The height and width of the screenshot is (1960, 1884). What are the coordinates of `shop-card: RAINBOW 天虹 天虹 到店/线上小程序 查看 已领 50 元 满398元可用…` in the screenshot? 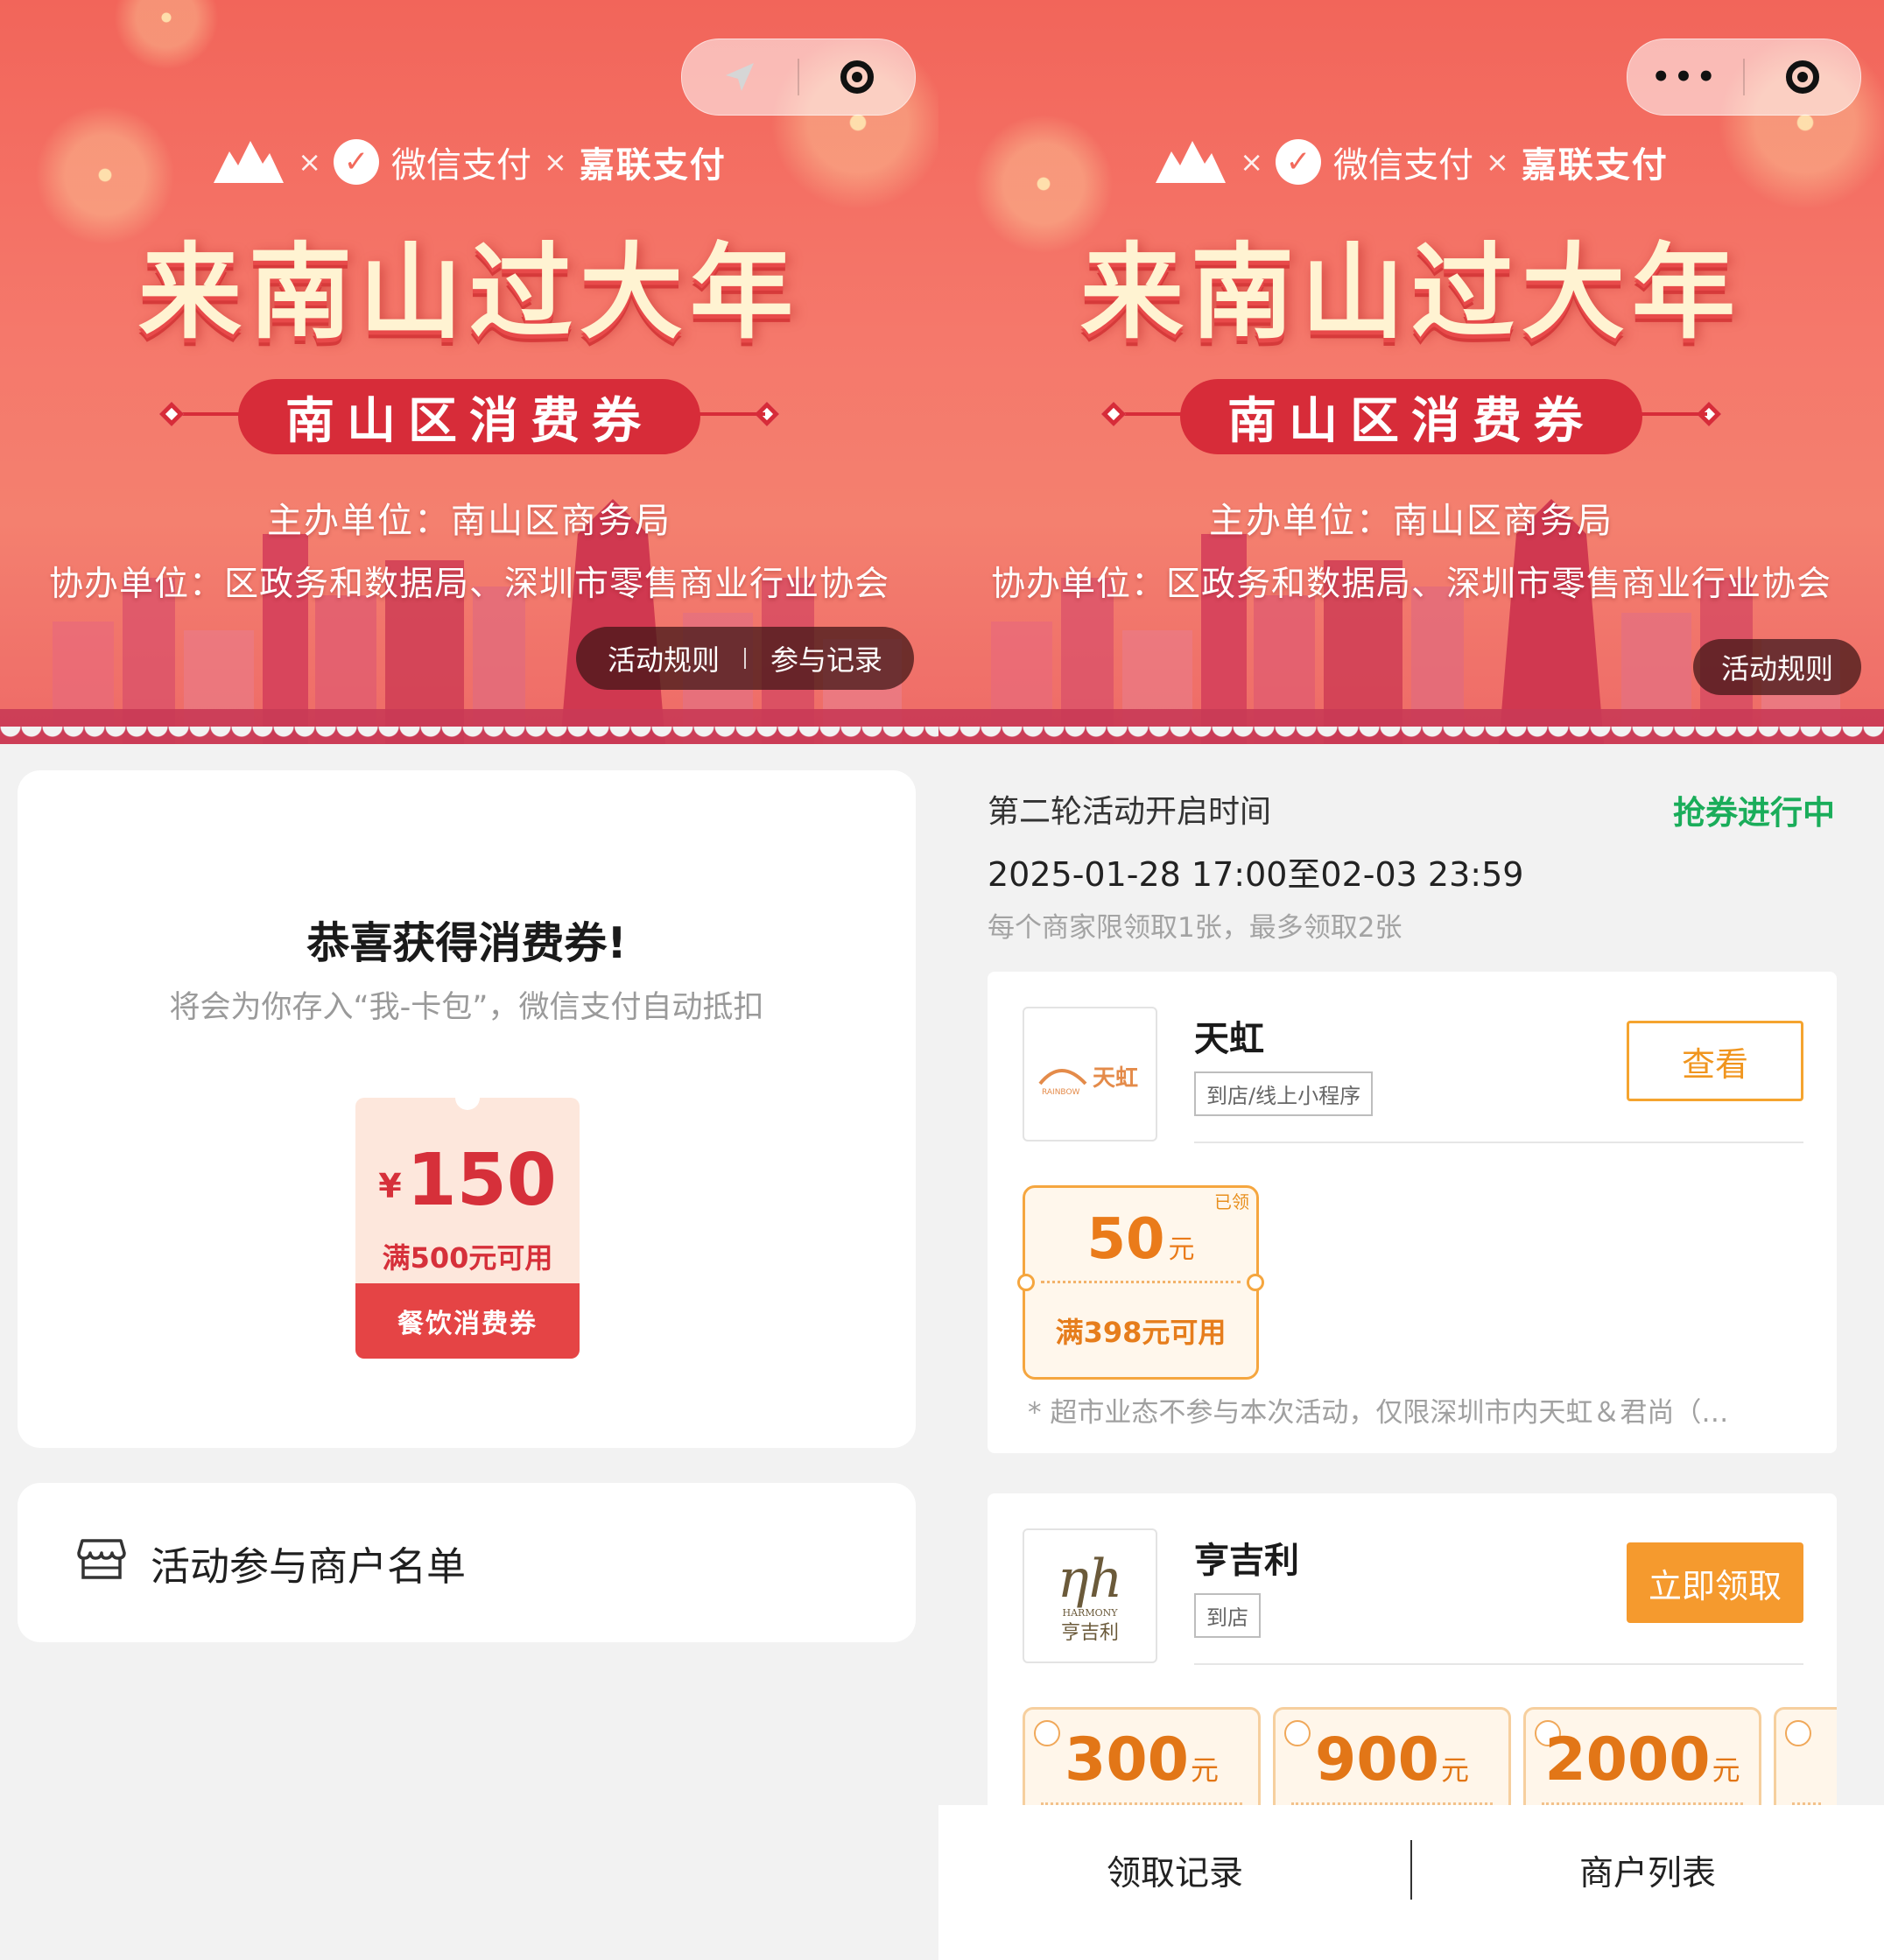 It's located at (1412, 1212).